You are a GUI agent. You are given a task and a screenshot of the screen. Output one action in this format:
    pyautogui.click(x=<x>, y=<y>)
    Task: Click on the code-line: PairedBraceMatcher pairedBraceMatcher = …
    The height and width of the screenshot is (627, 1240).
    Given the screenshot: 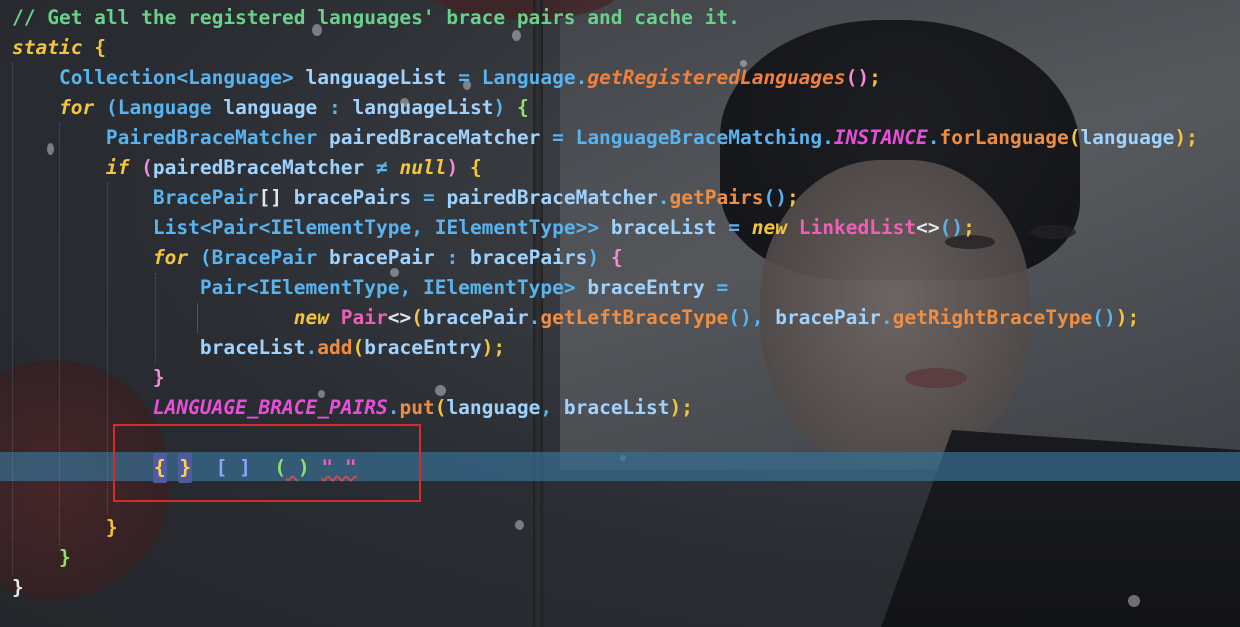 What is the action you would take?
    pyautogui.click(x=605, y=138)
    